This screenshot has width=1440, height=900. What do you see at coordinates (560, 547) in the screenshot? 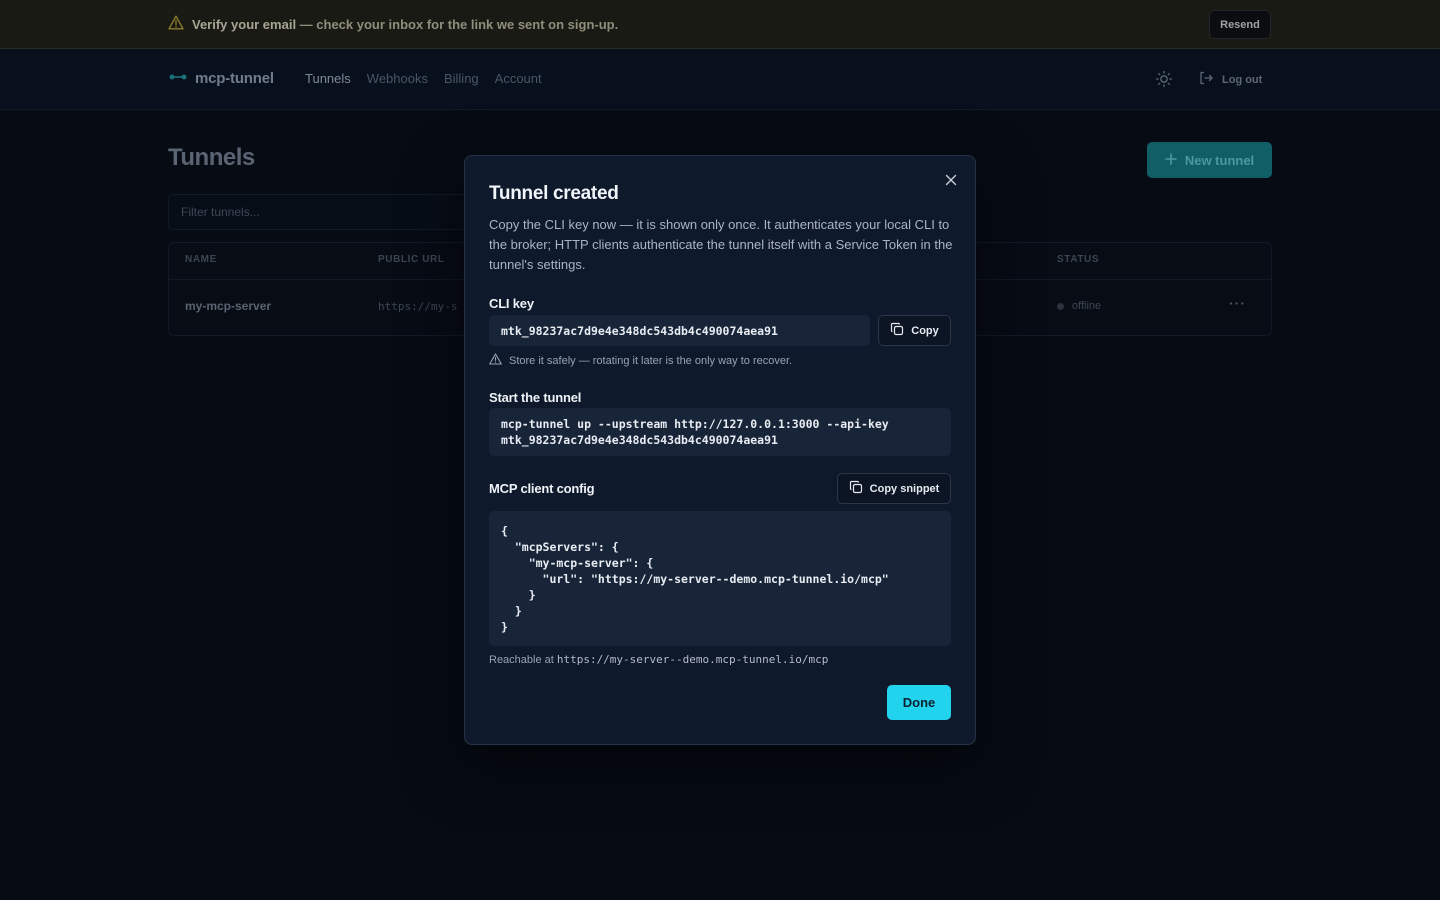
I see `code-line: "mcpServers": {` at bounding box center [560, 547].